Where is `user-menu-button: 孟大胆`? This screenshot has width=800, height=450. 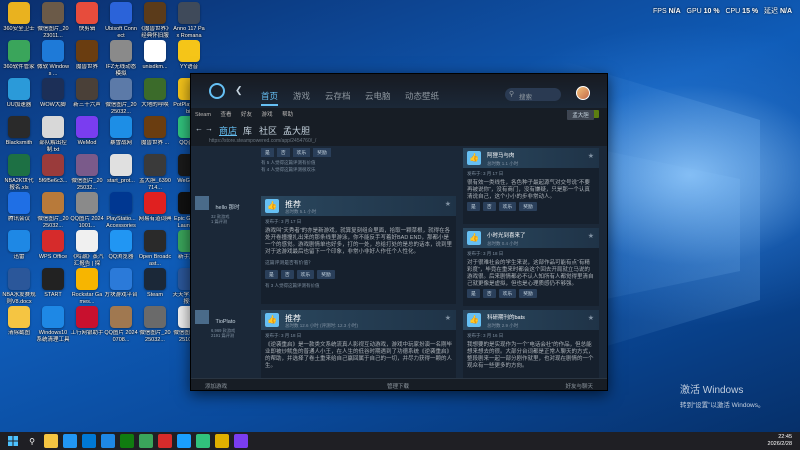
user-menu-button: 孟大胆 is located at coordinates (580, 115).